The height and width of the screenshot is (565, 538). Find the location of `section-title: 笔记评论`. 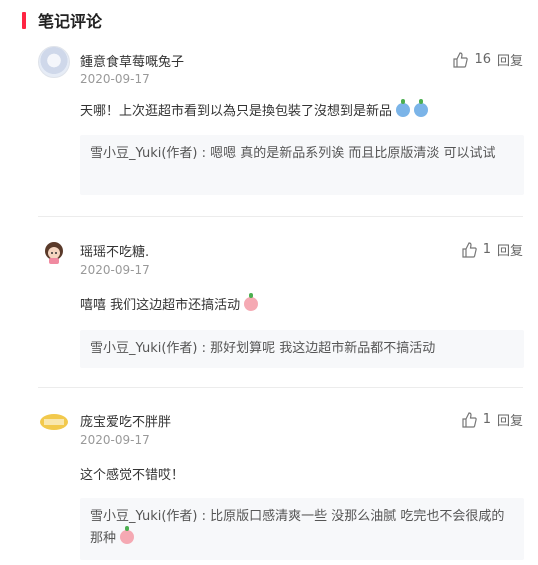

section-title: 笔记评论 is located at coordinates (70, 21).